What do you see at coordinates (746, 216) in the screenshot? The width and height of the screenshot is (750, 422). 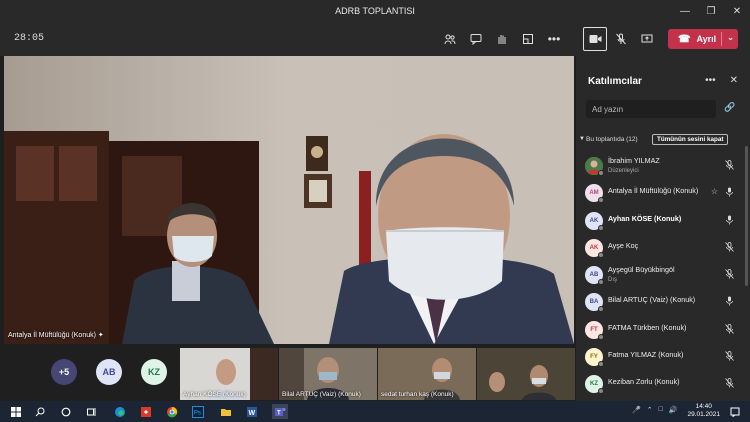 I see `panel-scrollbar` at bounding box center [746, 216].